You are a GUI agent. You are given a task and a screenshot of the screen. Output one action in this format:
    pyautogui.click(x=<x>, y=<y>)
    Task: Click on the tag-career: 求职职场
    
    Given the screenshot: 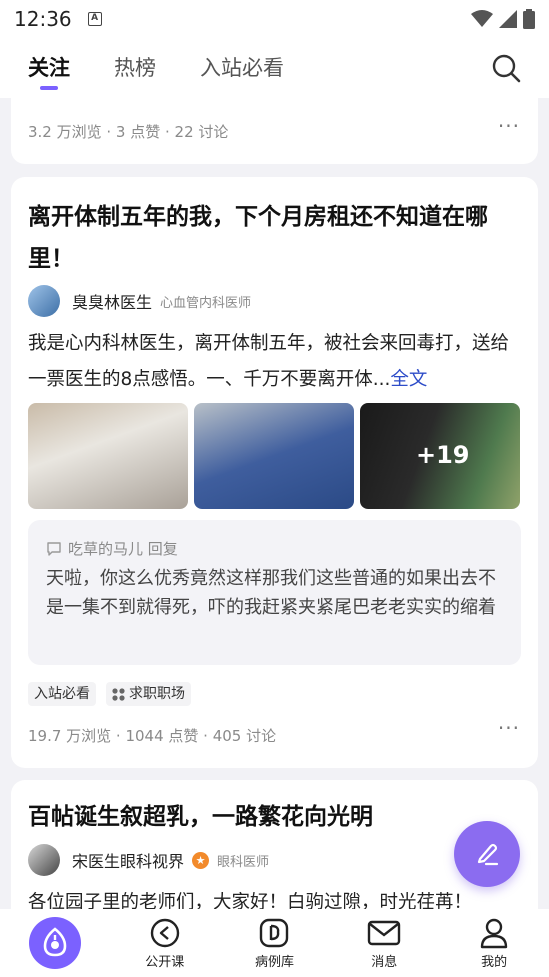 What is the action you would take?
    pyautogui.click(x=148, y=694)
    